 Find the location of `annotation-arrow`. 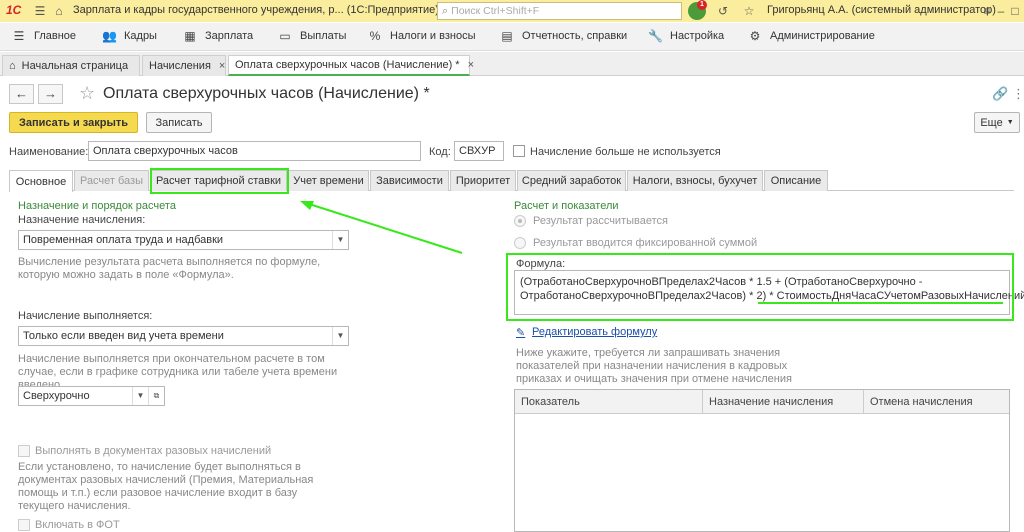

annotation-arrow is located at coordinates (651, 252).